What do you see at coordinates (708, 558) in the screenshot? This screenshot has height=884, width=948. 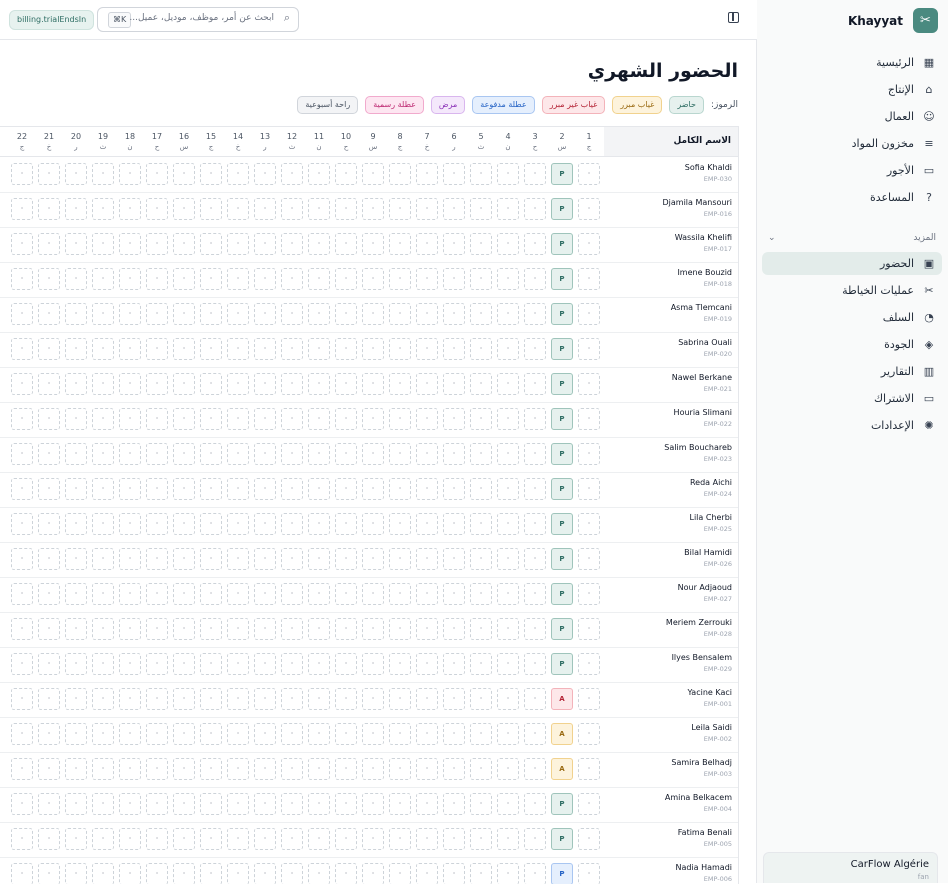 I see `employee-cell: Bilal Hamidi EMP-026` at bounding box center [708, 558].